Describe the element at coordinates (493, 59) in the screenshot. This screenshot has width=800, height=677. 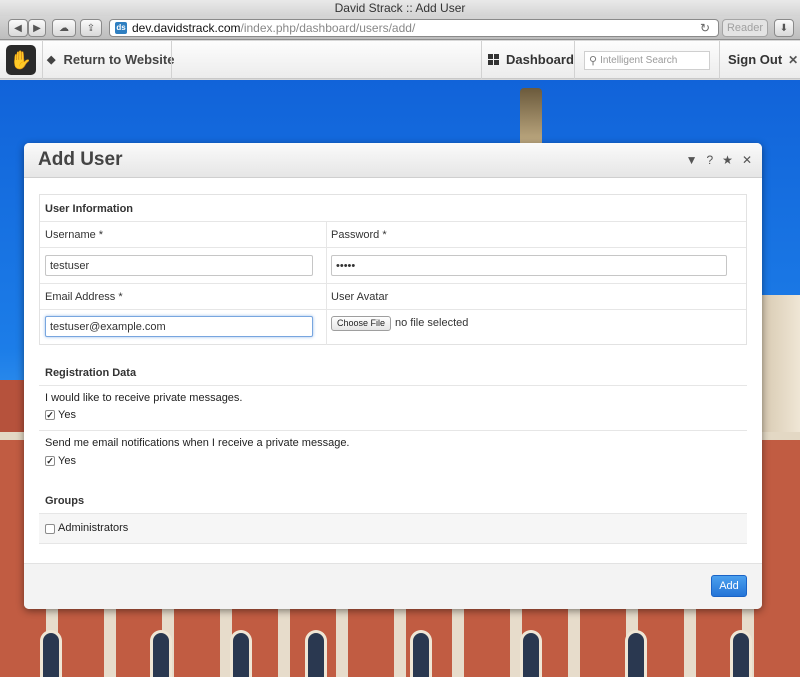
I see `dashboard-grid-icon` at that location.